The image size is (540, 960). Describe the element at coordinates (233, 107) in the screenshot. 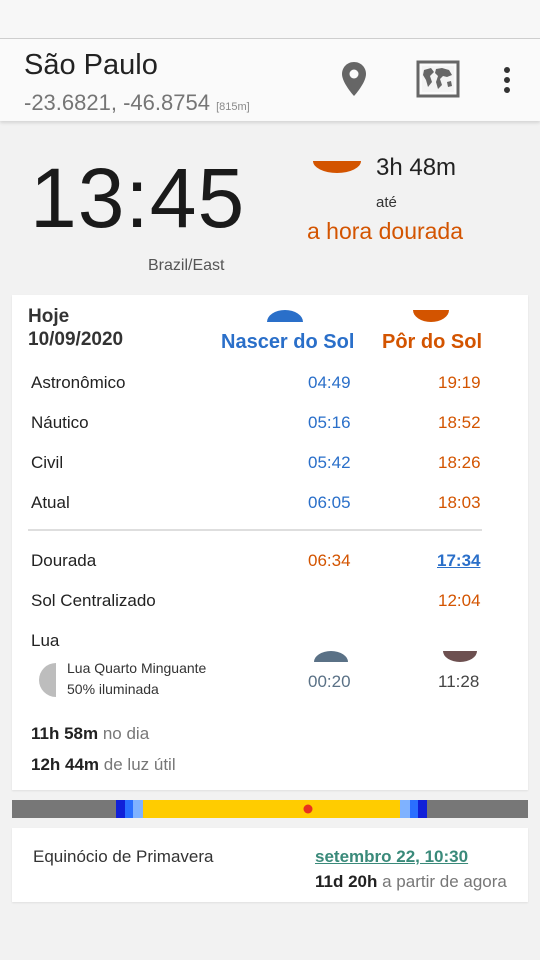

I see `elevation: [815m]` at that location.